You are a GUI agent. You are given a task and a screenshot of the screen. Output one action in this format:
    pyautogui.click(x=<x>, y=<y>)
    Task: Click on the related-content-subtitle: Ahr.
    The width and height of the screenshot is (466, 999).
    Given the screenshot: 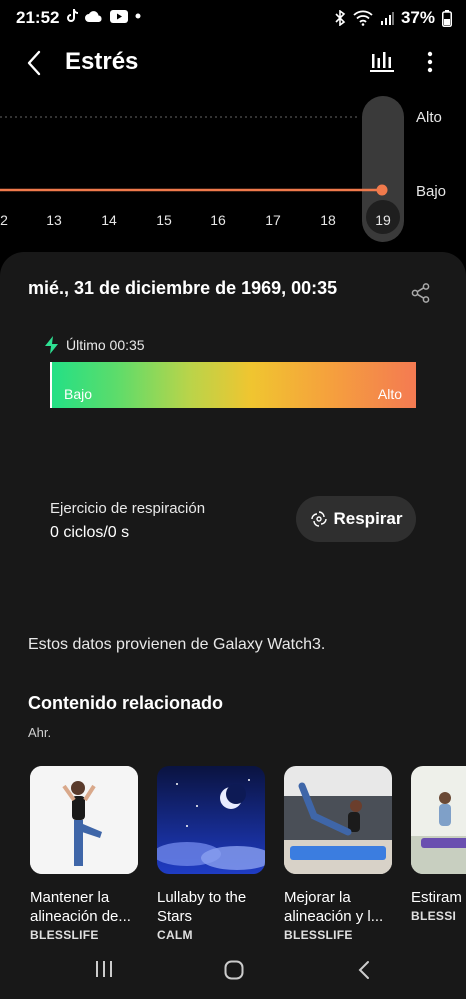 What is the action you would take?
    pyautogui.click(x=40, y=732)
    